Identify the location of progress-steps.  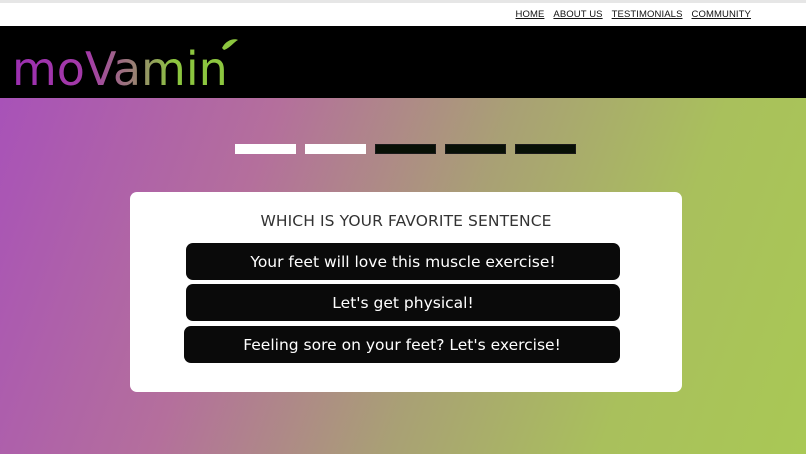
(405, 149).